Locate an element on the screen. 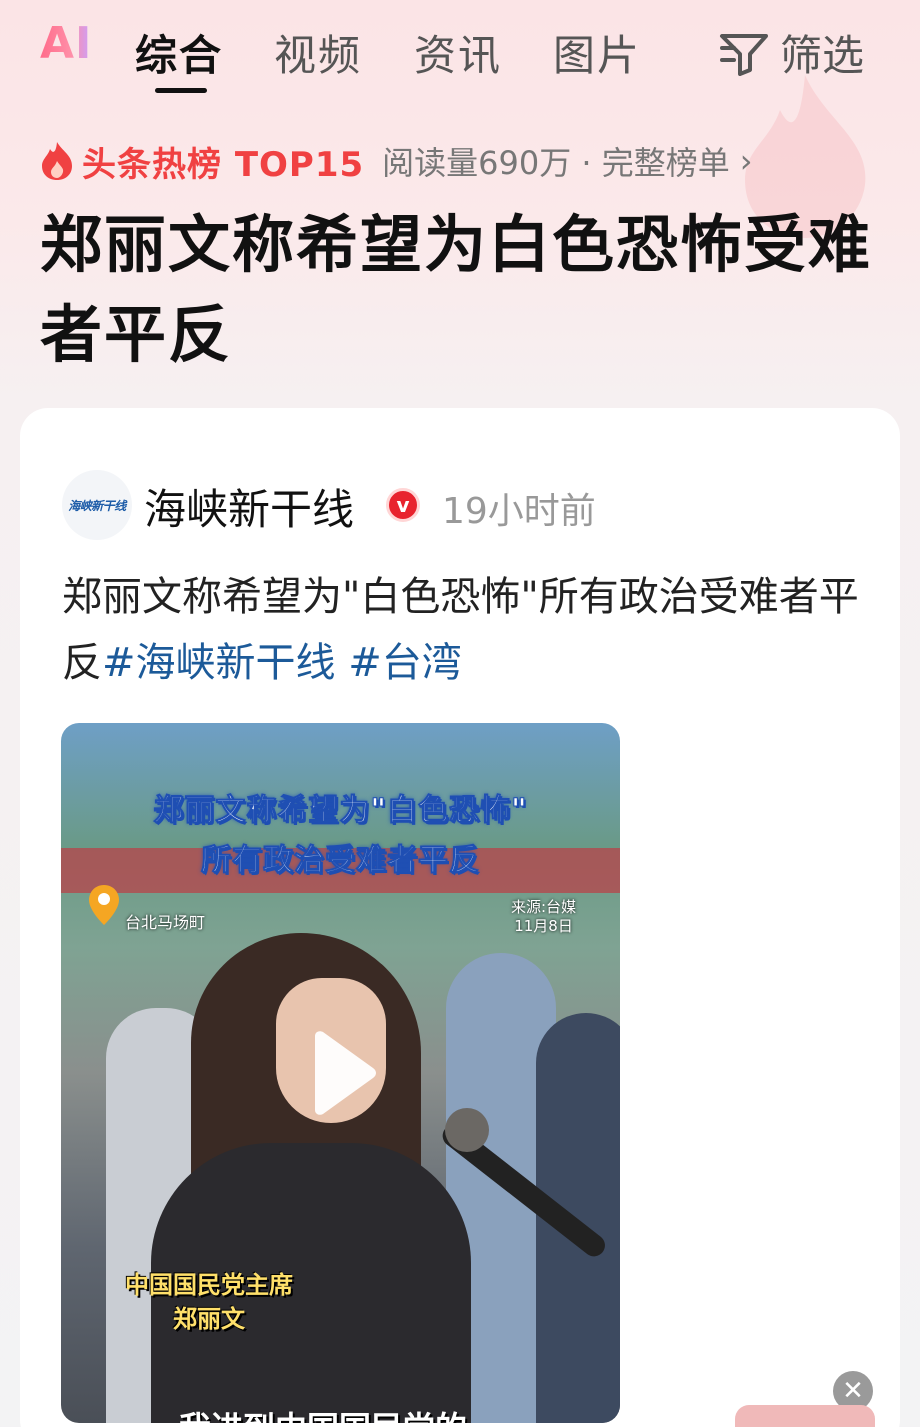 This screenshot has width=920, height=1427. hashtag-link: #海峡新干线 is located at coordinates (219, 663).